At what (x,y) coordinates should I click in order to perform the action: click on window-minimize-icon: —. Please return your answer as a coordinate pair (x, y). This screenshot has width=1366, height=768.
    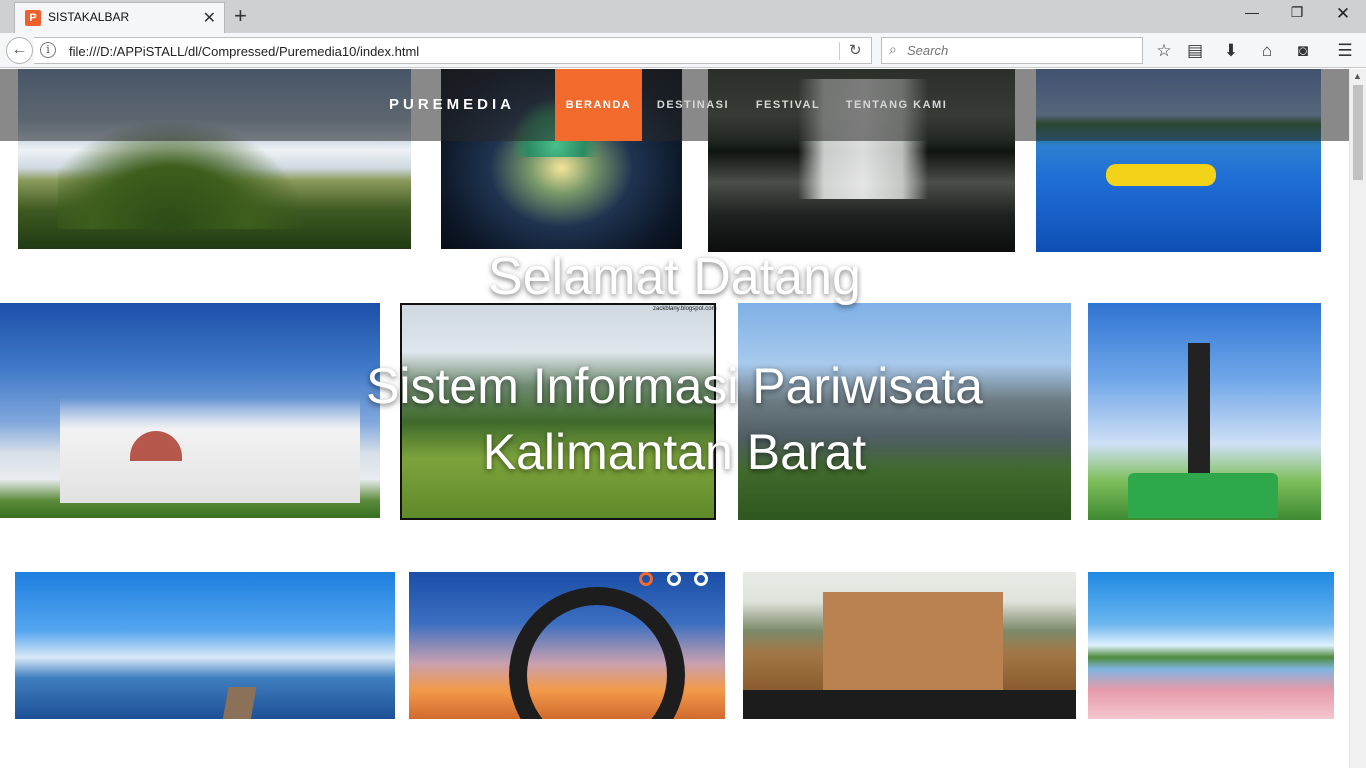
    Looking at the image, I should click on (1252, 15).